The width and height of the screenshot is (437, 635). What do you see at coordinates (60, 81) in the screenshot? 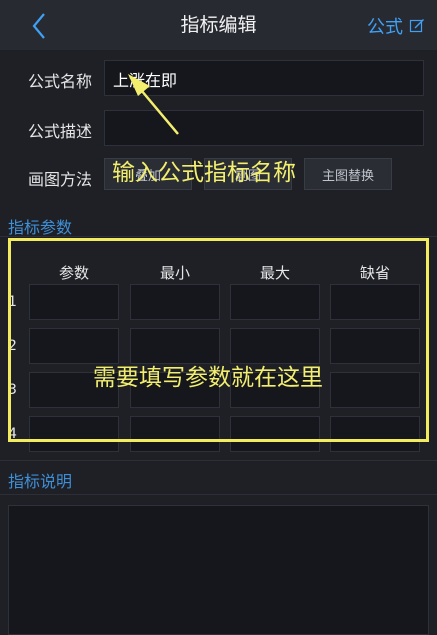
I see `name-label: 公式名称` at bounding box center [60, 81].